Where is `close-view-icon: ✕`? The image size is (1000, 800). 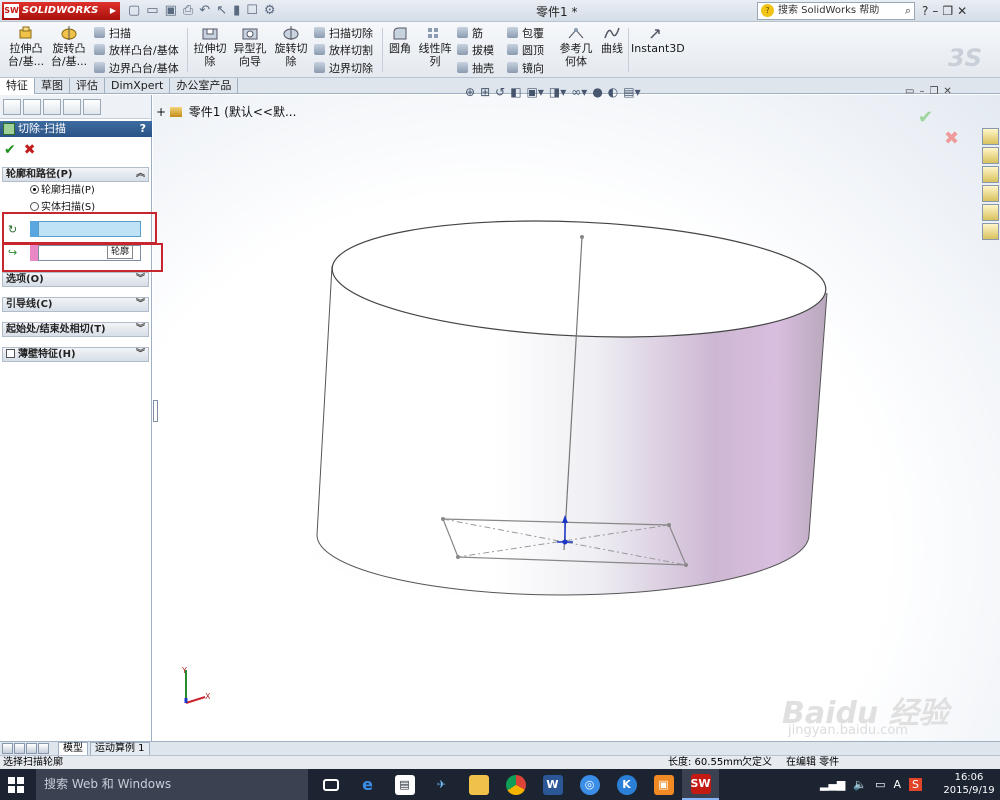
close-view-icon: ✕ is located at coordinates (947, 91).